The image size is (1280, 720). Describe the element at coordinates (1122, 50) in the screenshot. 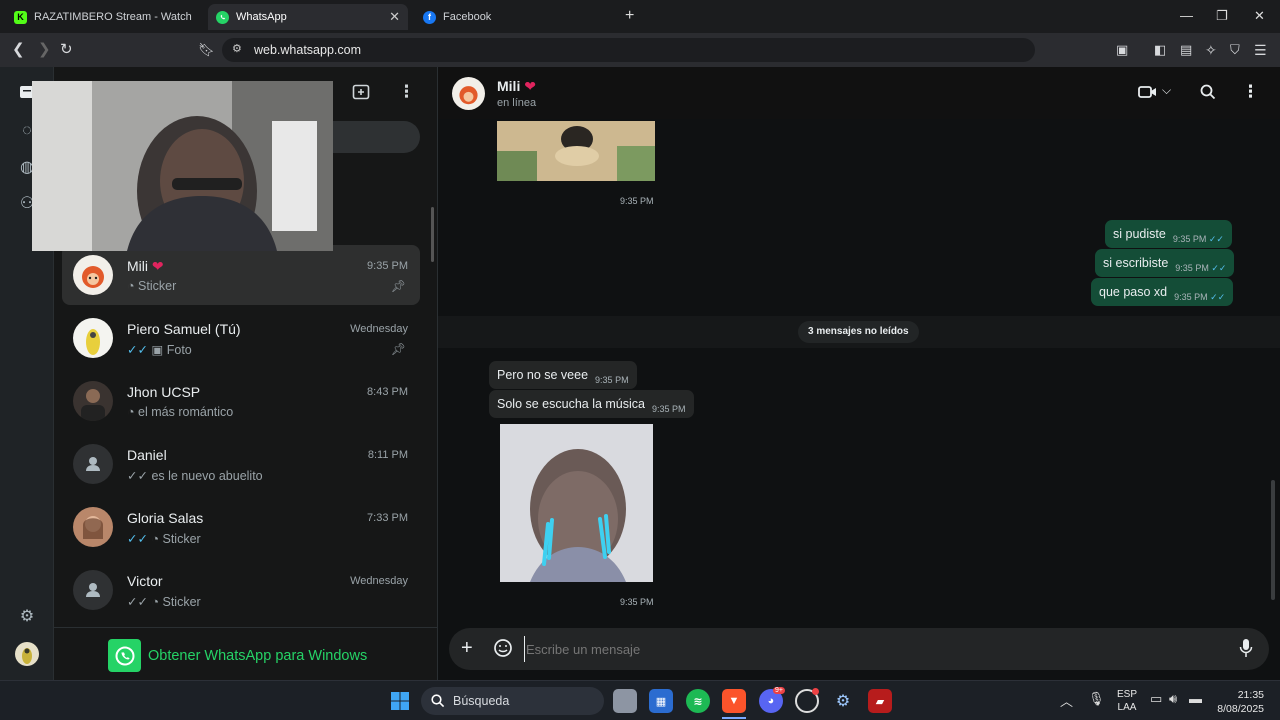

I see `reader-icon: ▣` at that location.